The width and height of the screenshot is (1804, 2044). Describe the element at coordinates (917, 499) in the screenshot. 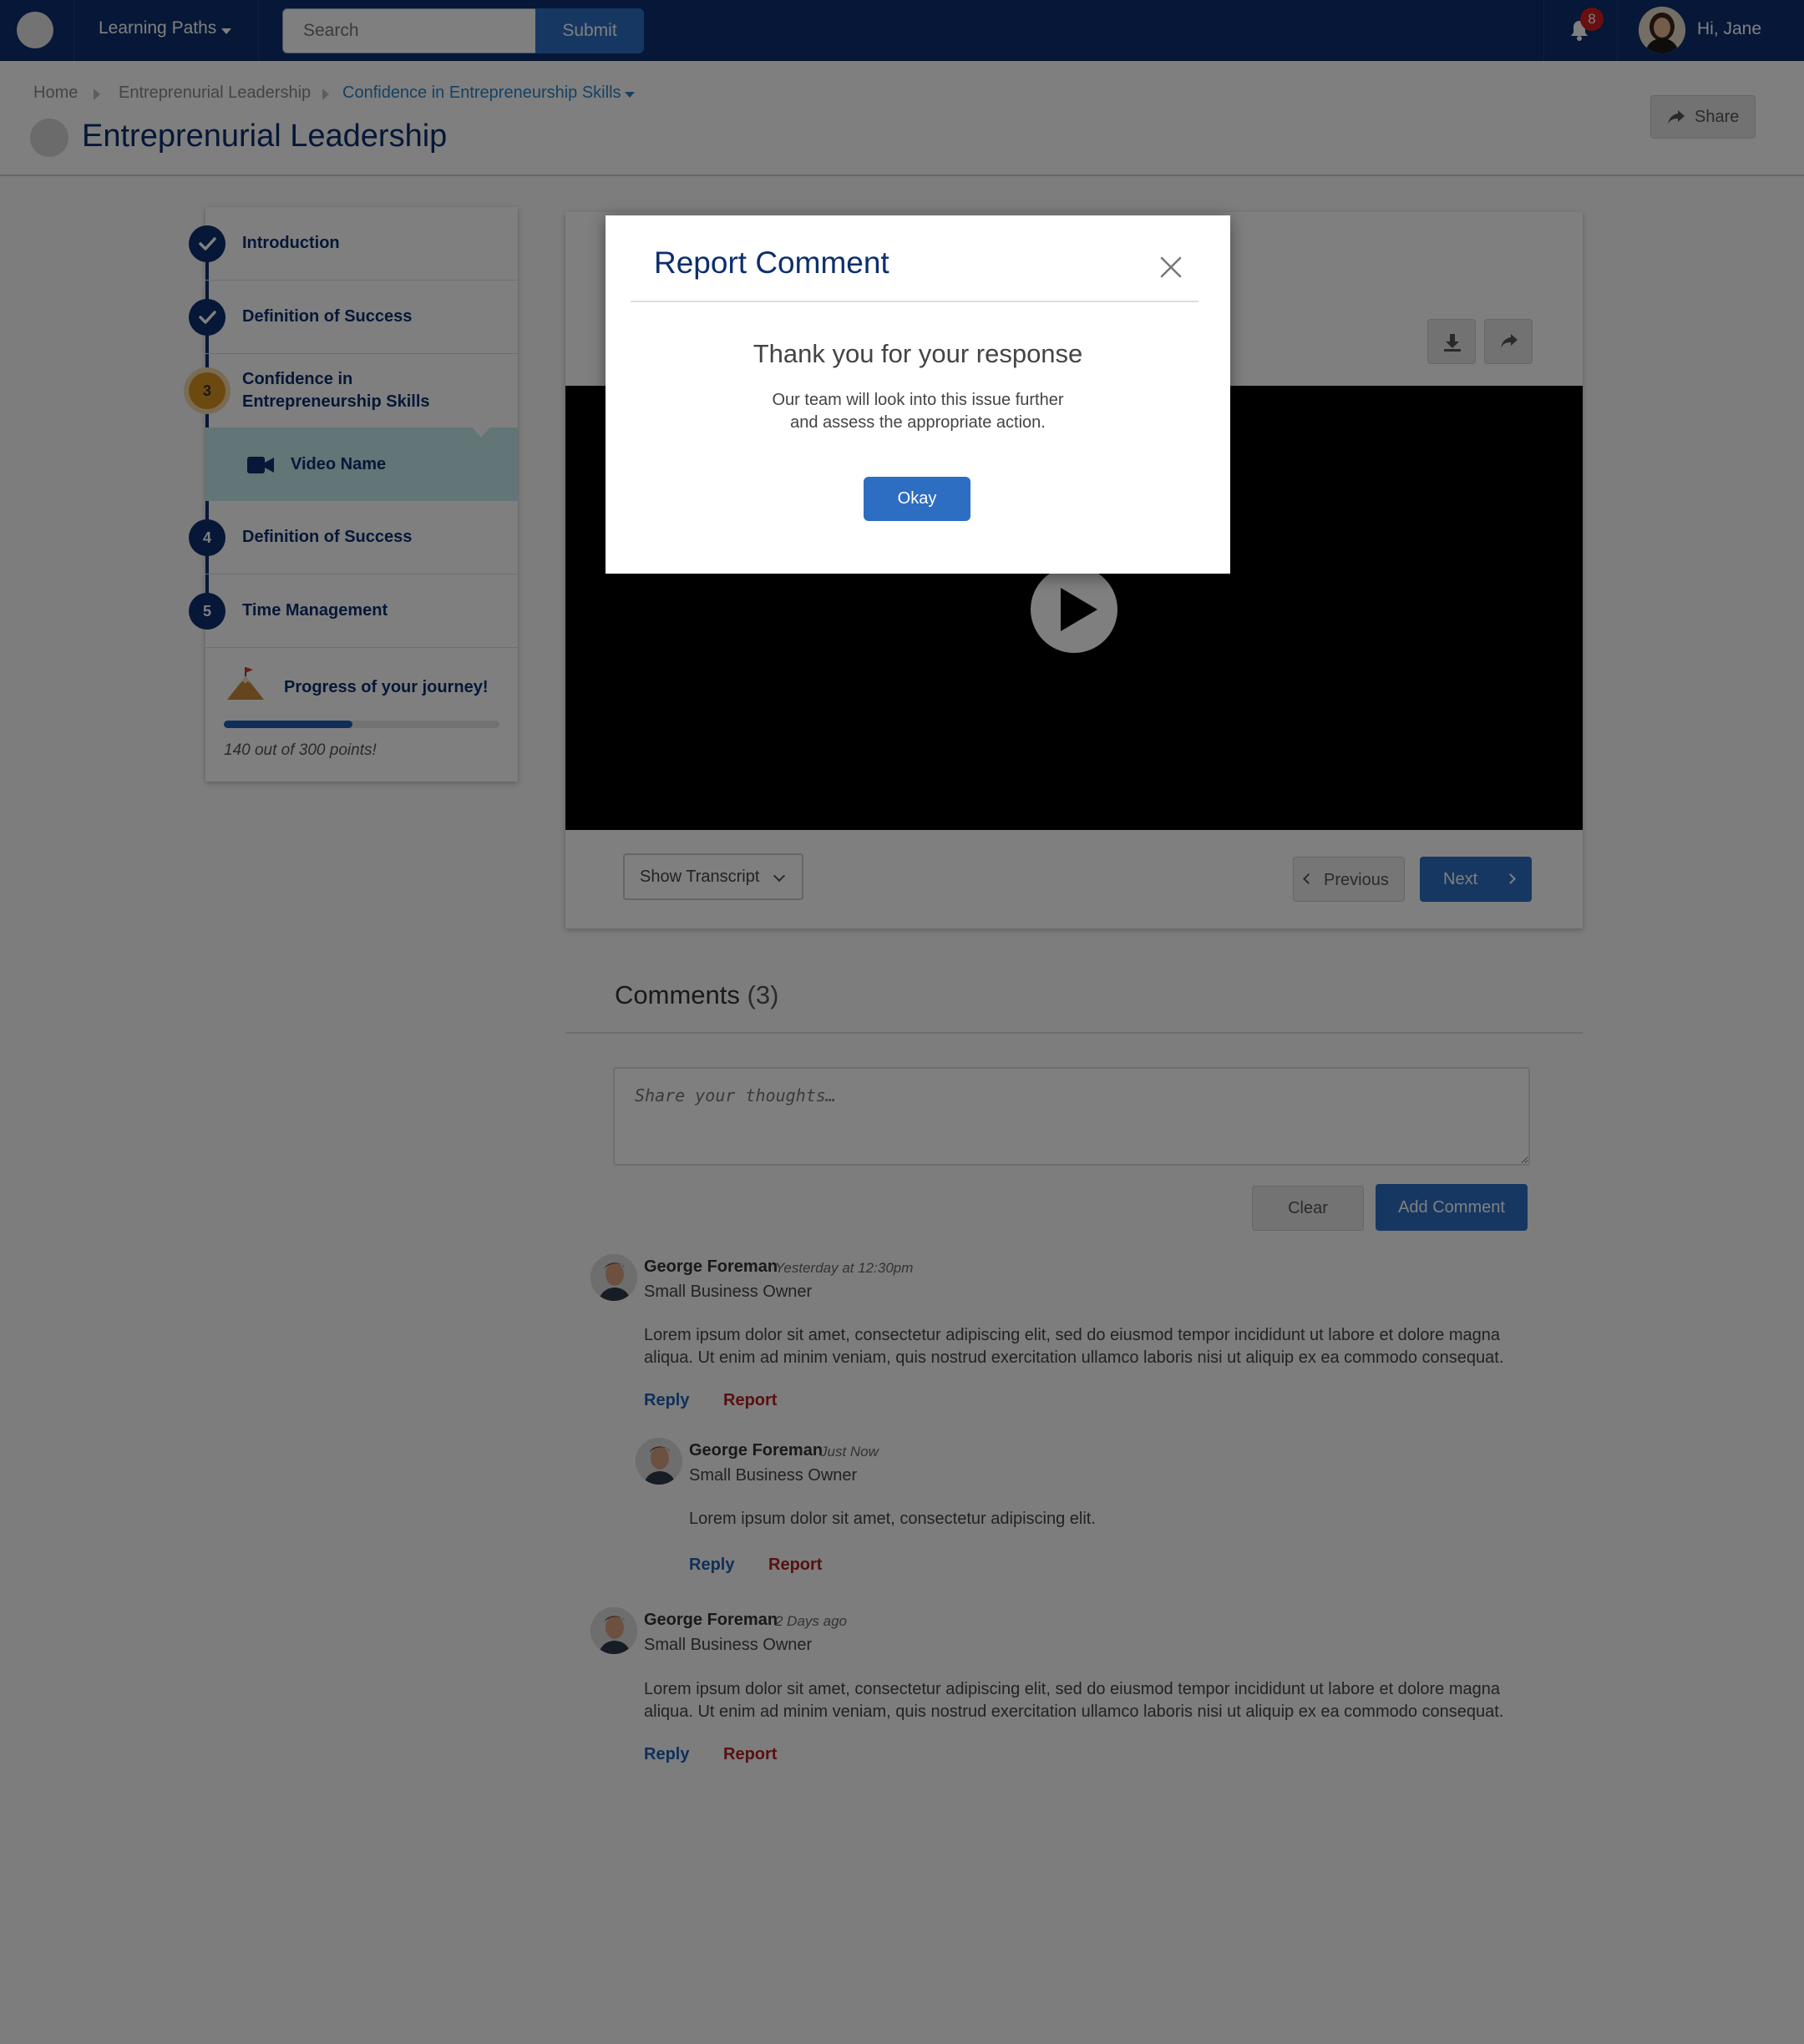

I see `okay-button: Okay` at that location.